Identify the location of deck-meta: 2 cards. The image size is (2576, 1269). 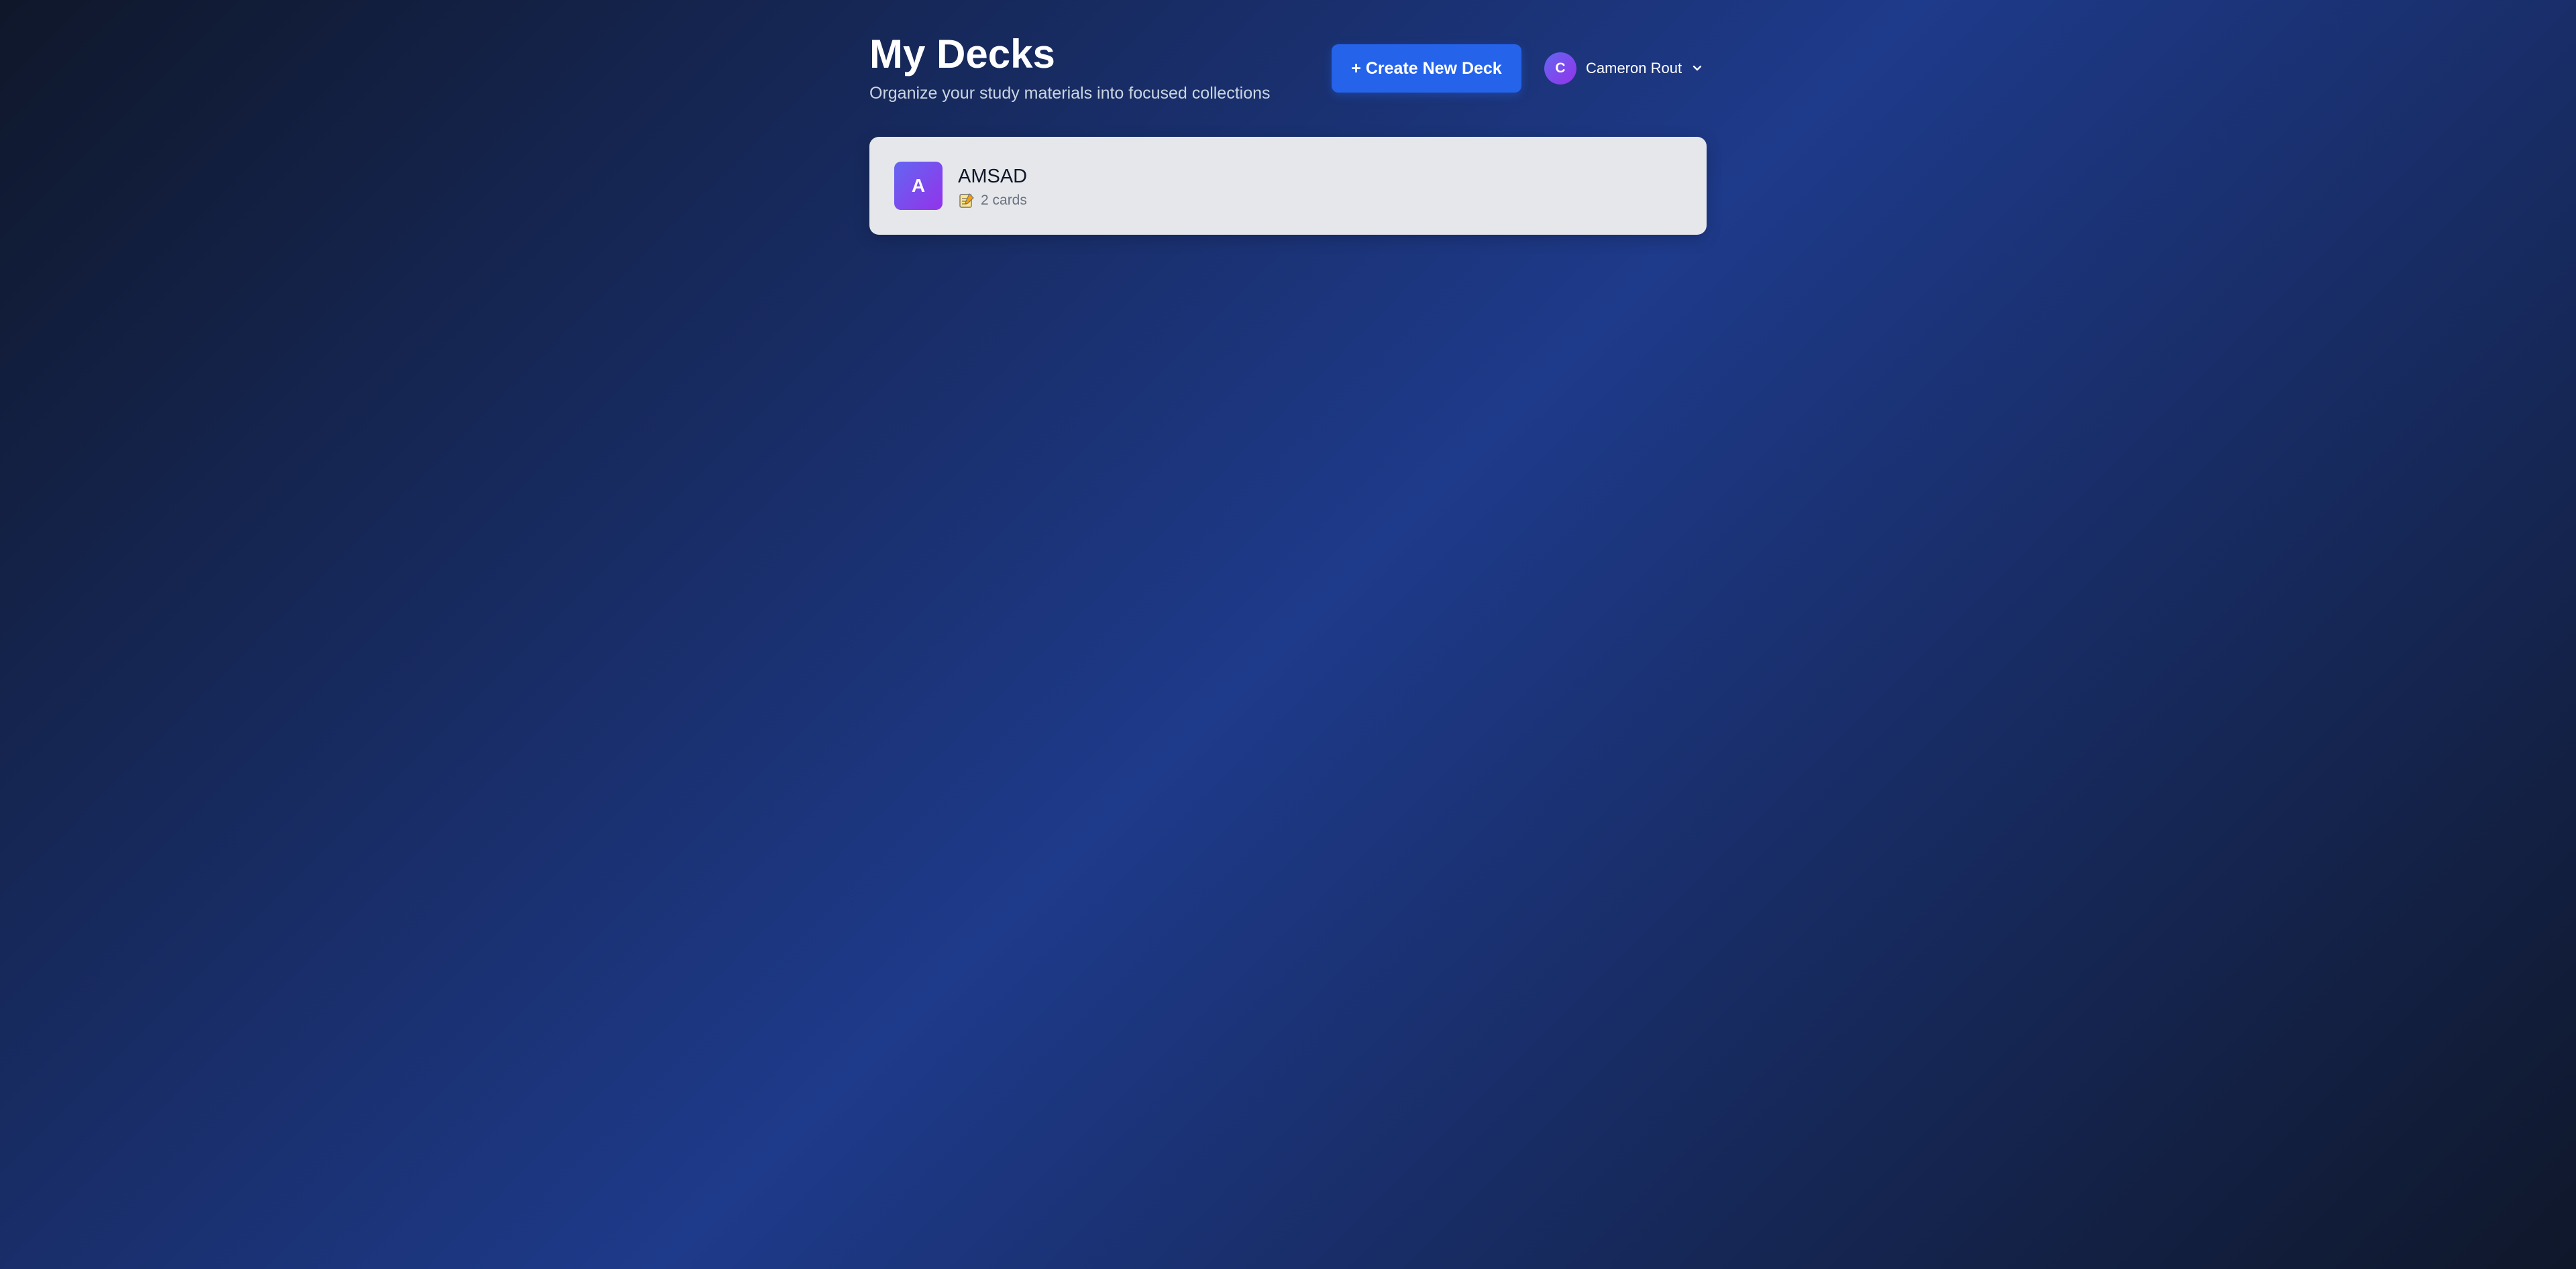
(992, 200).